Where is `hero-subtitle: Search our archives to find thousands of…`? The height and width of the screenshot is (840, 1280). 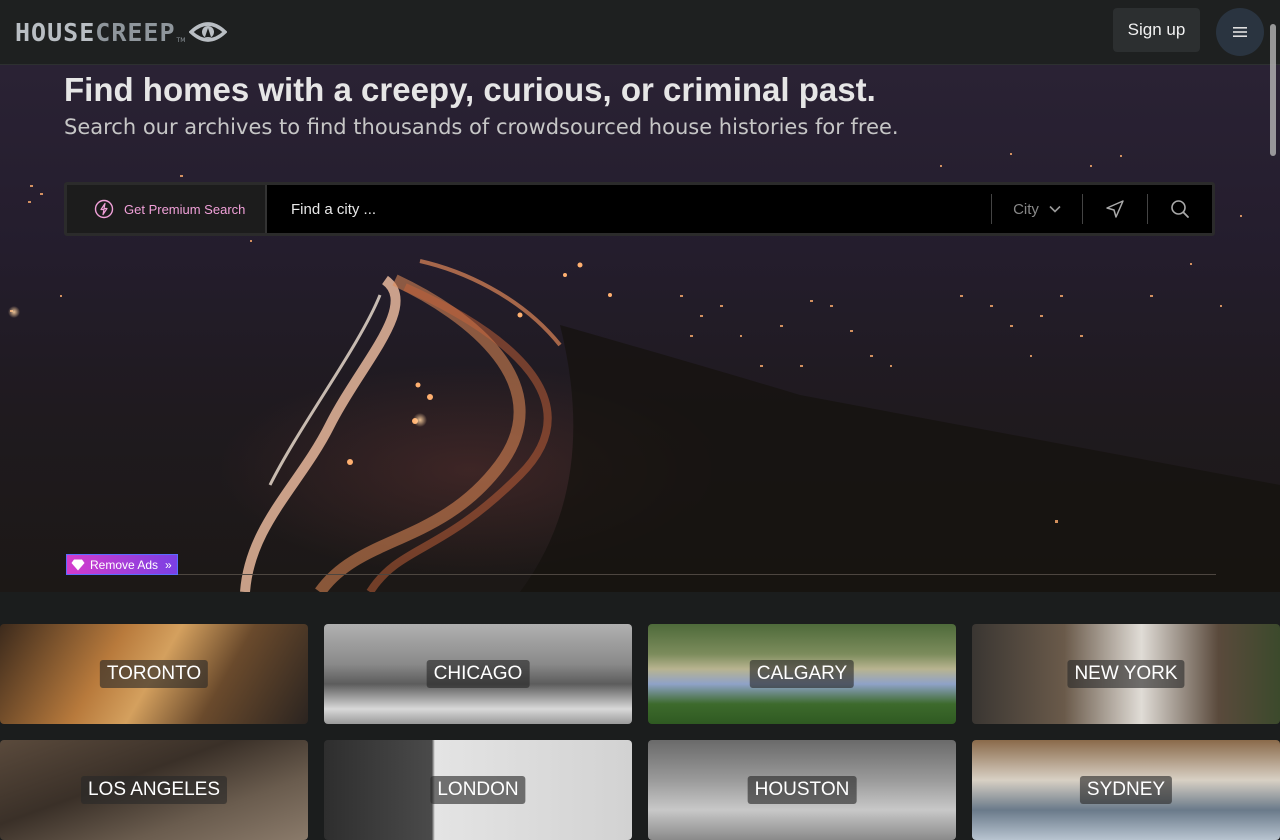 hero-subtitle: Search our archives to find thousands of… is located at coordinates (481, 127).